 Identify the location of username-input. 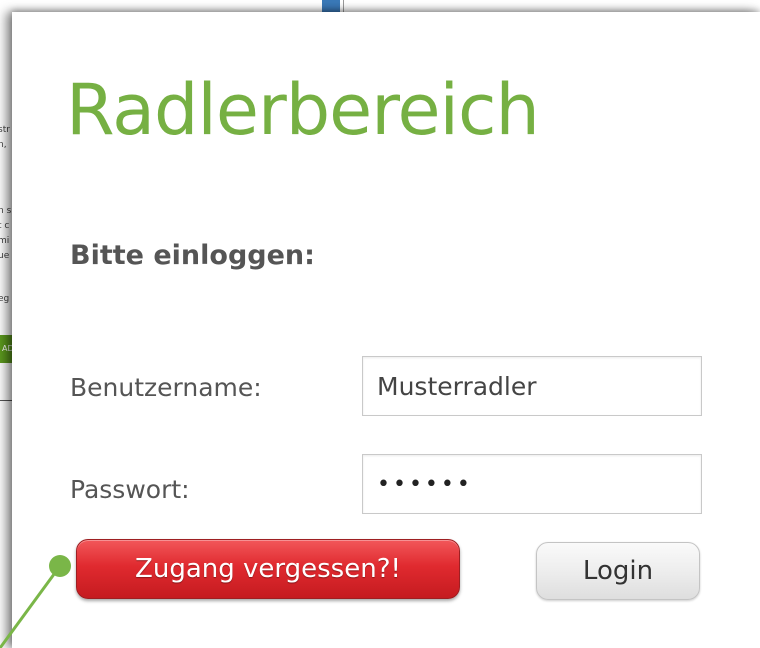
(532, 386).